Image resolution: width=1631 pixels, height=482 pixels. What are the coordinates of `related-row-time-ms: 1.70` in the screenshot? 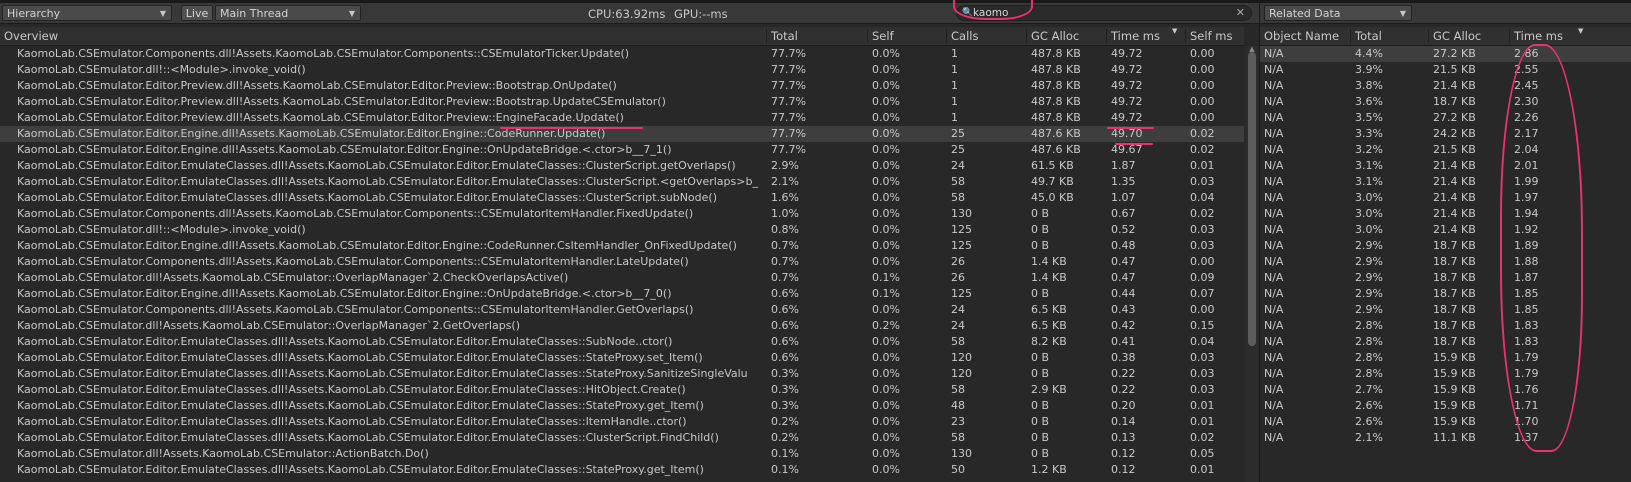 It's located at (1526, 421).